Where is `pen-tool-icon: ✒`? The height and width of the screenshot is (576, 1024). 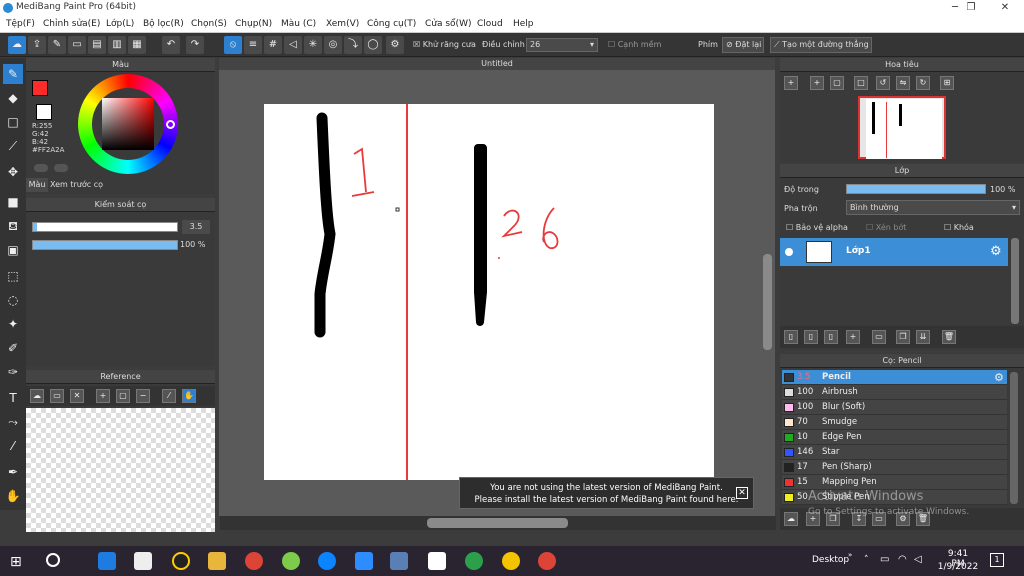
pen-tool-icon: ✒ is located at coordinates (13, 472).